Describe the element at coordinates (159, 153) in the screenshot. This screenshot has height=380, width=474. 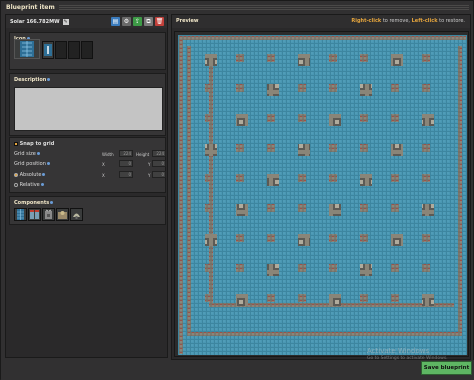
I see `grid-height-field: 224` at that location.